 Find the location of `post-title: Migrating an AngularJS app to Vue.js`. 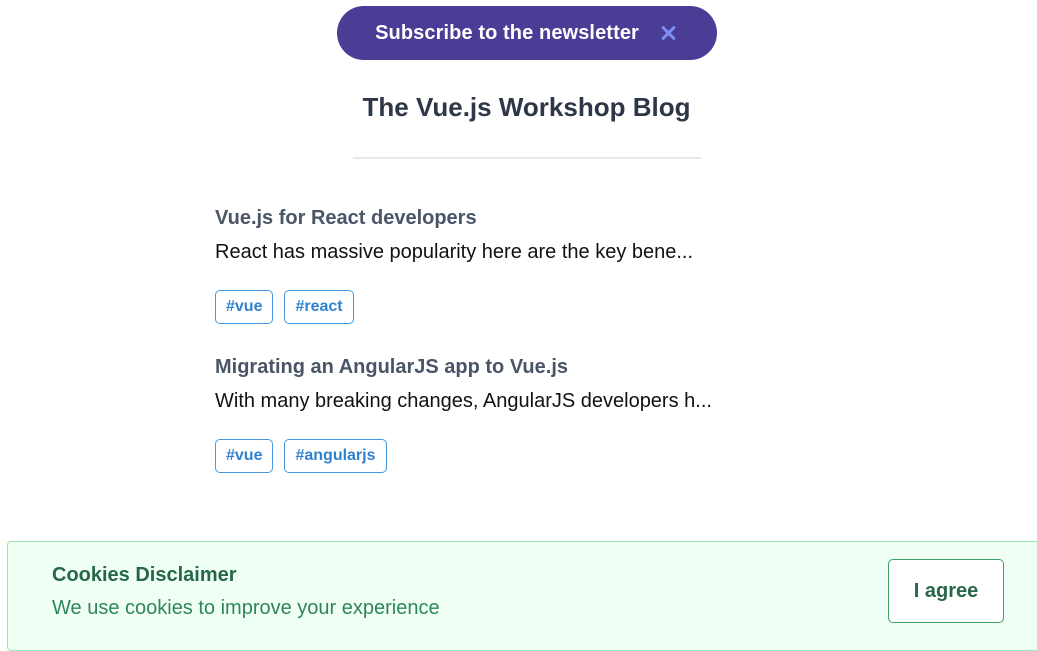

post-title: Migrating an AngularJS app to Vue.js is located at coordinates (463, 367).